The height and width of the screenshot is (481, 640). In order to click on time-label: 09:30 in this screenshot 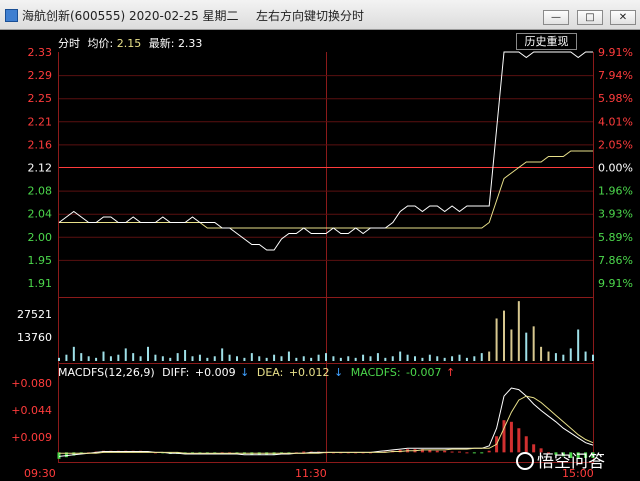, I will do `click(40, 473)`.